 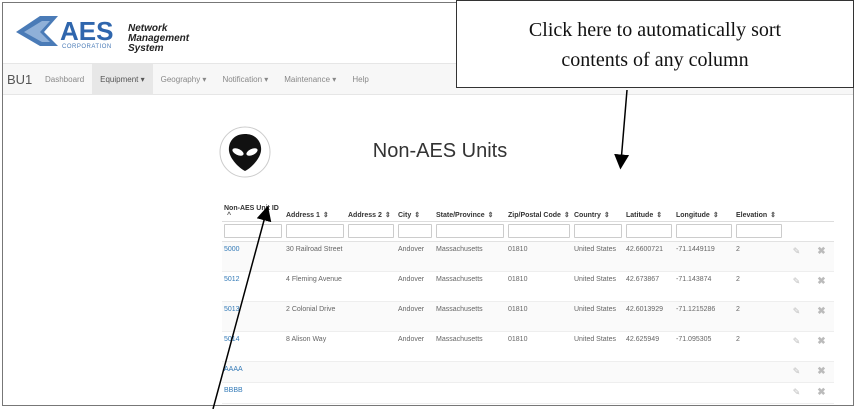 What do you see at coordinates (86, 31) in the screenshot?
I see `logo-wordmark: AES` at bounding box center [86, 31].